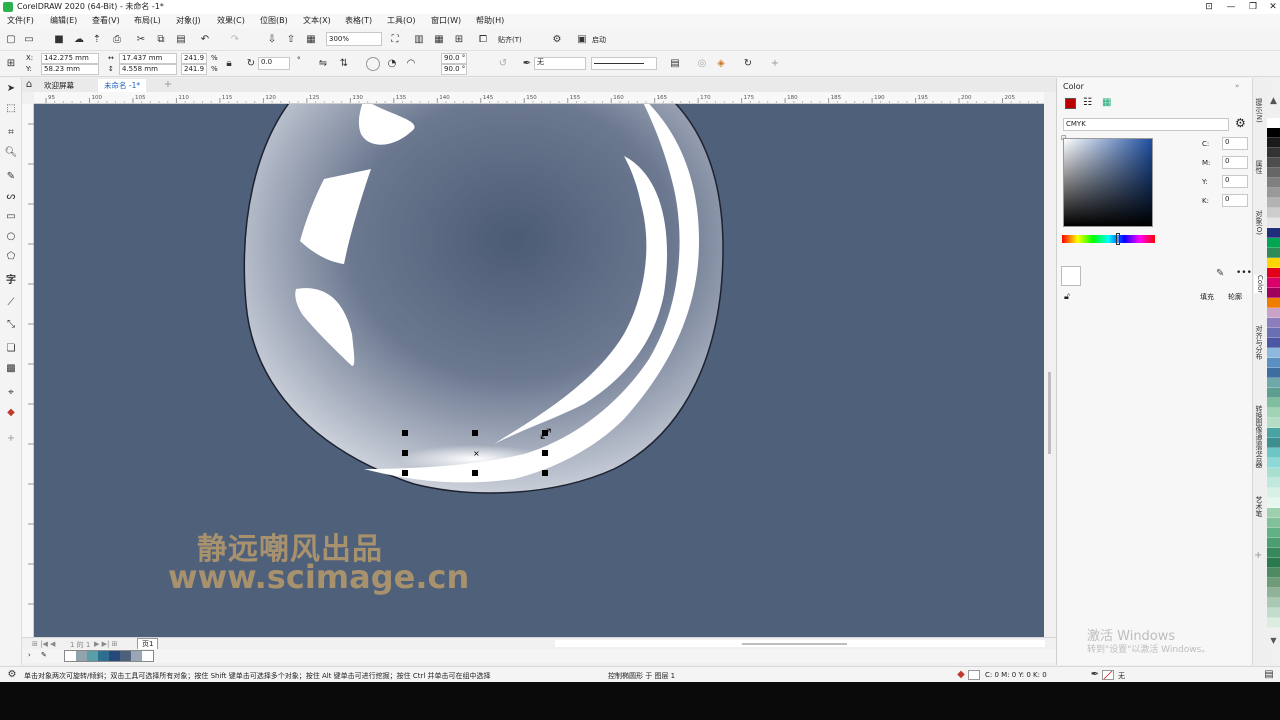 The width and height of the screenshot is (1280, 720). What do you see at coordinates (354, 39) in the screenshot?
I see `zoom-level-select: 300%` at bounding box center [354, 39].